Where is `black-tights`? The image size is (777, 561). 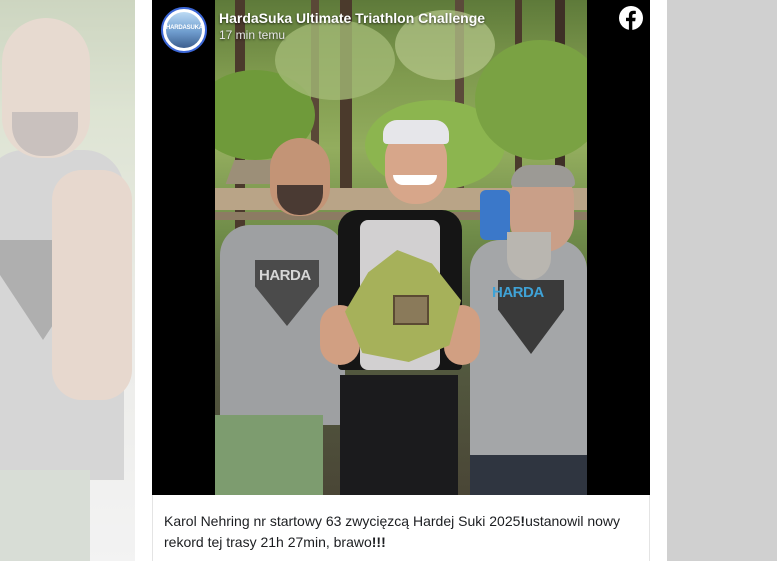 black-tights is located at coordinates (399, 435).